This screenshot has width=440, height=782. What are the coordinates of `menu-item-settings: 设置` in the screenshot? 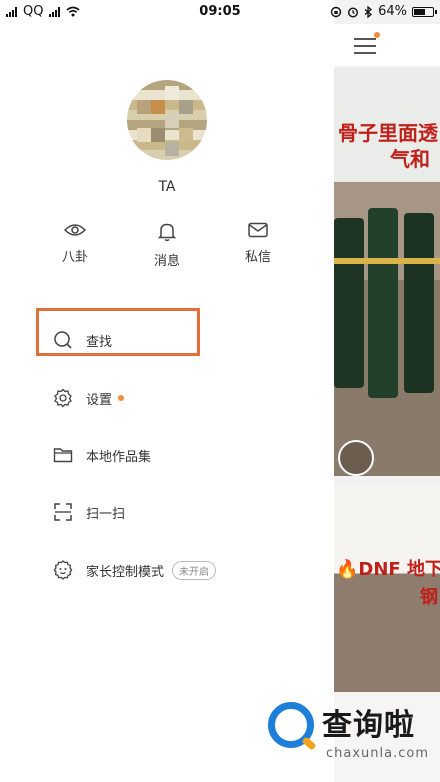 It's located at (88, 398).